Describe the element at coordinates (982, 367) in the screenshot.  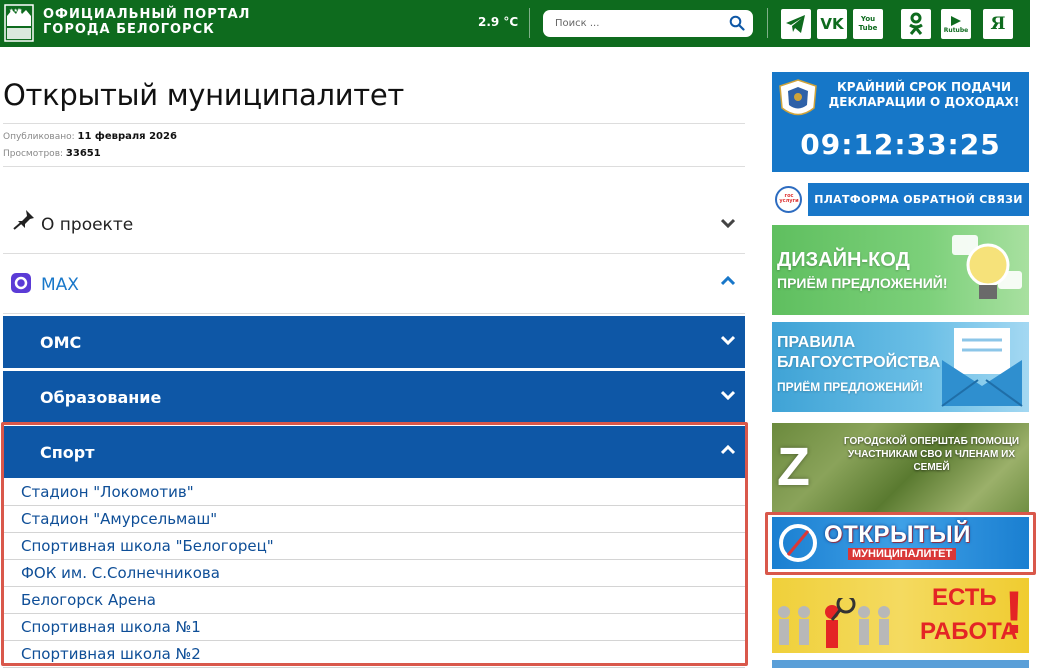
I see `envelope-icon` at that location.